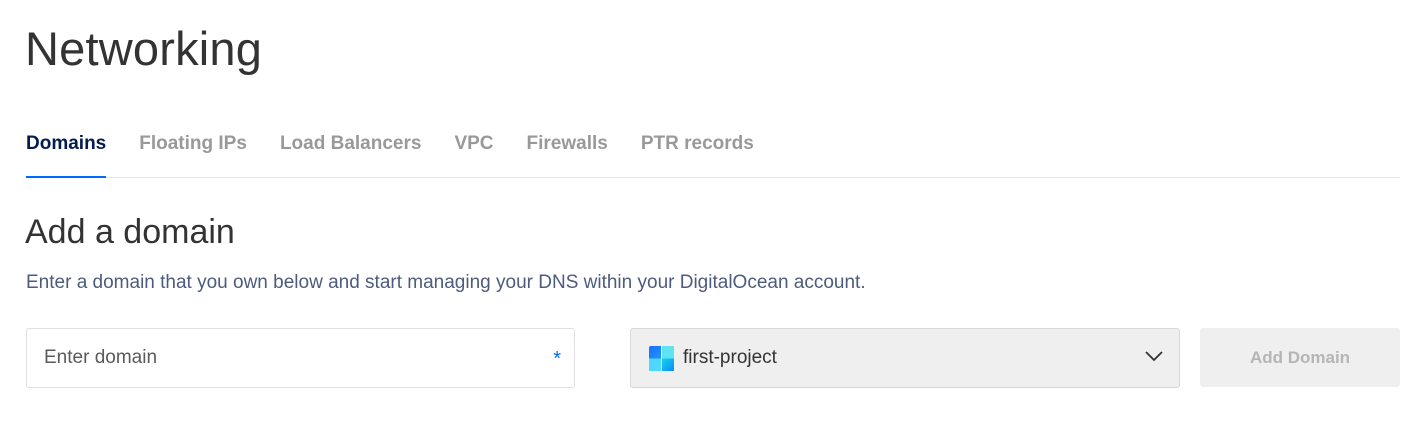  I want to click on chevron-down-icon, so click(1154, 356).